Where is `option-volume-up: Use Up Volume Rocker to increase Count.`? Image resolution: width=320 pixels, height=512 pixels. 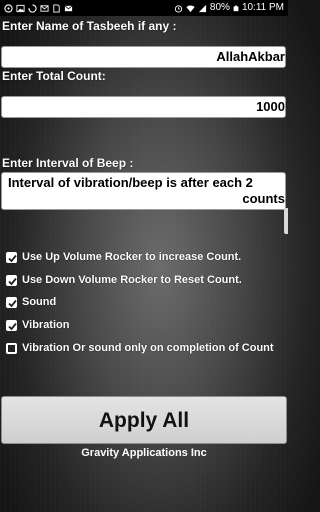 option-volume-up: Use Up Volume Rocker to increase Count. is located at coordinates (123, 257).